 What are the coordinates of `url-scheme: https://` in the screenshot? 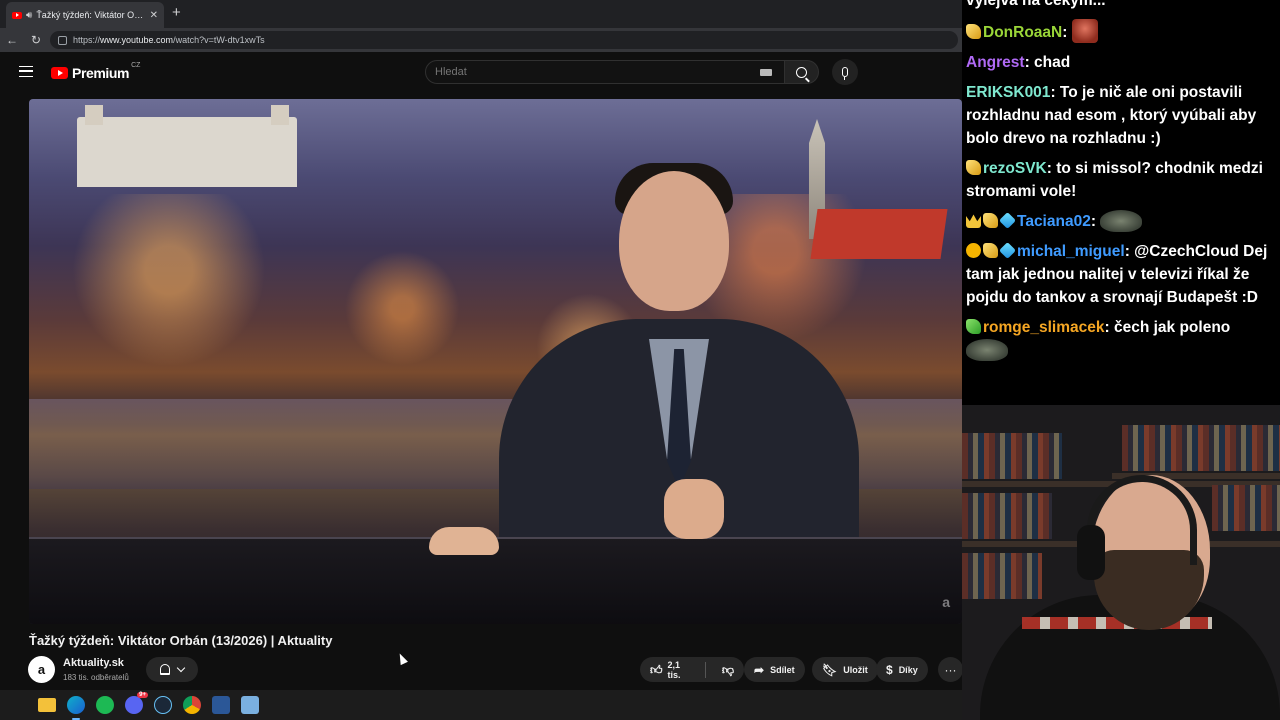 It's located at (87, 40).